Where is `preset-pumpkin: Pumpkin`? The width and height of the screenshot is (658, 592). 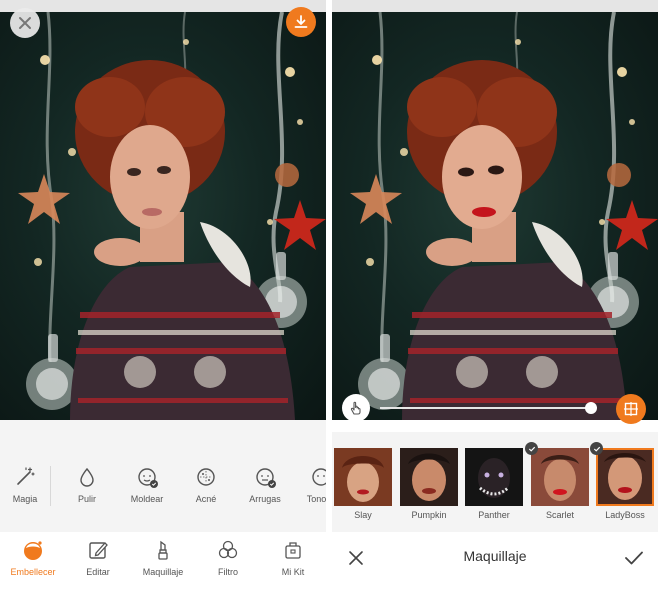 preset-pumpkin: Pumpkin is located at coordinates (429, 484).